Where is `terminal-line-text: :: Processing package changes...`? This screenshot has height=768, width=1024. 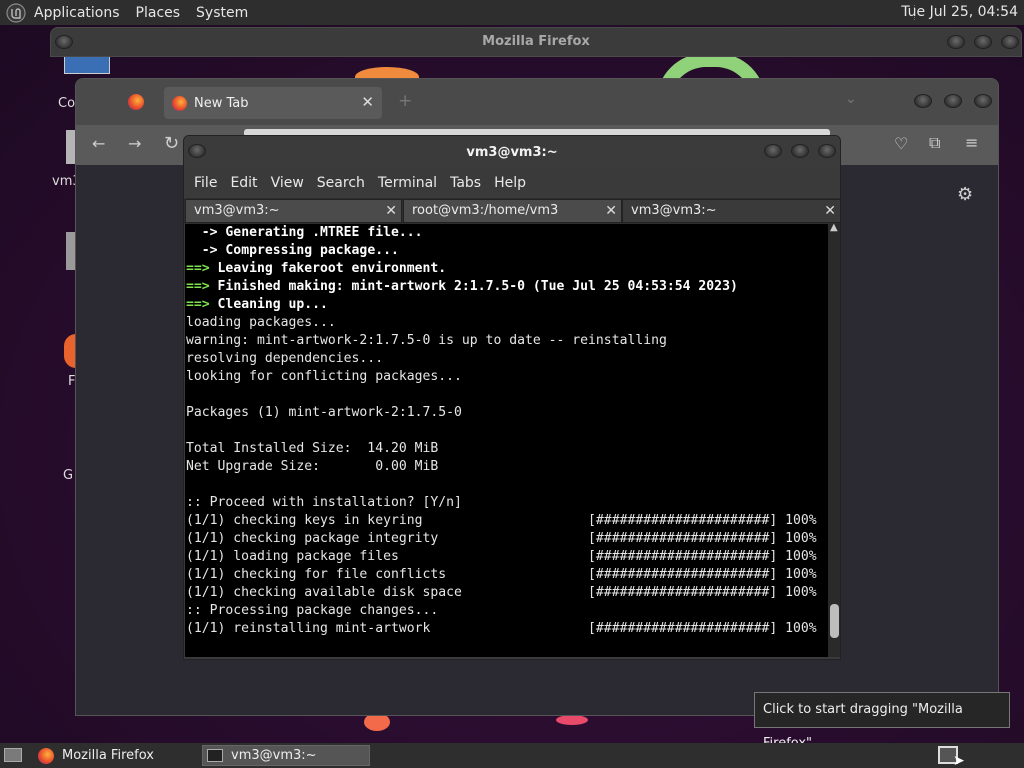
terminal-line-text: :: Processing package changes... is located at coordinates (312, 610).